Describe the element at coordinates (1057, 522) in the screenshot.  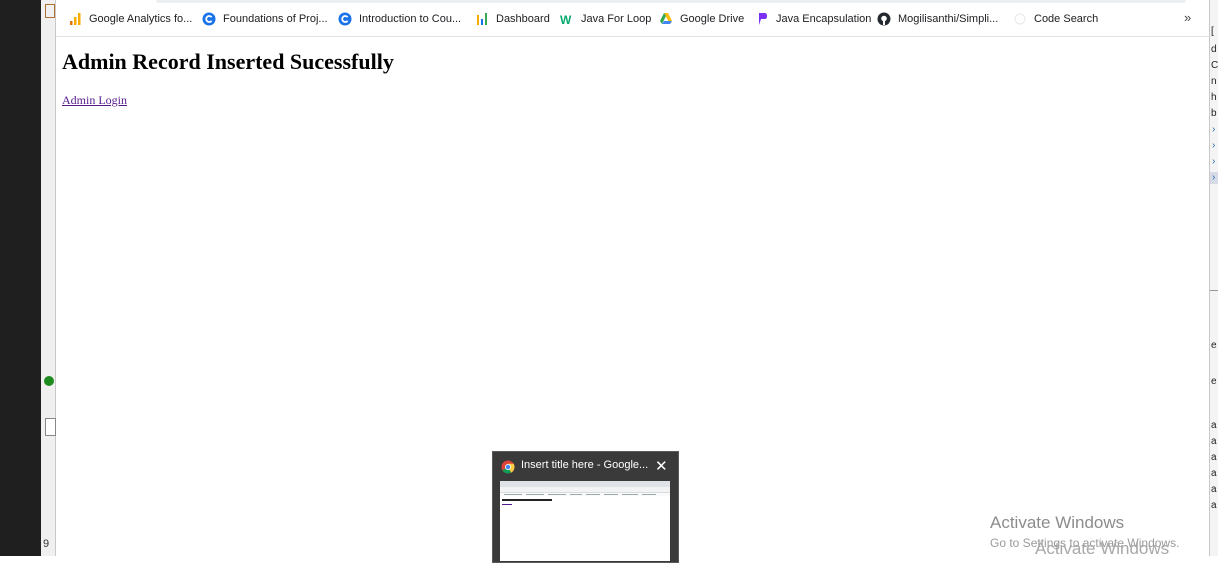
I see `activate-windows-watermark: Activate Windows` at that location.